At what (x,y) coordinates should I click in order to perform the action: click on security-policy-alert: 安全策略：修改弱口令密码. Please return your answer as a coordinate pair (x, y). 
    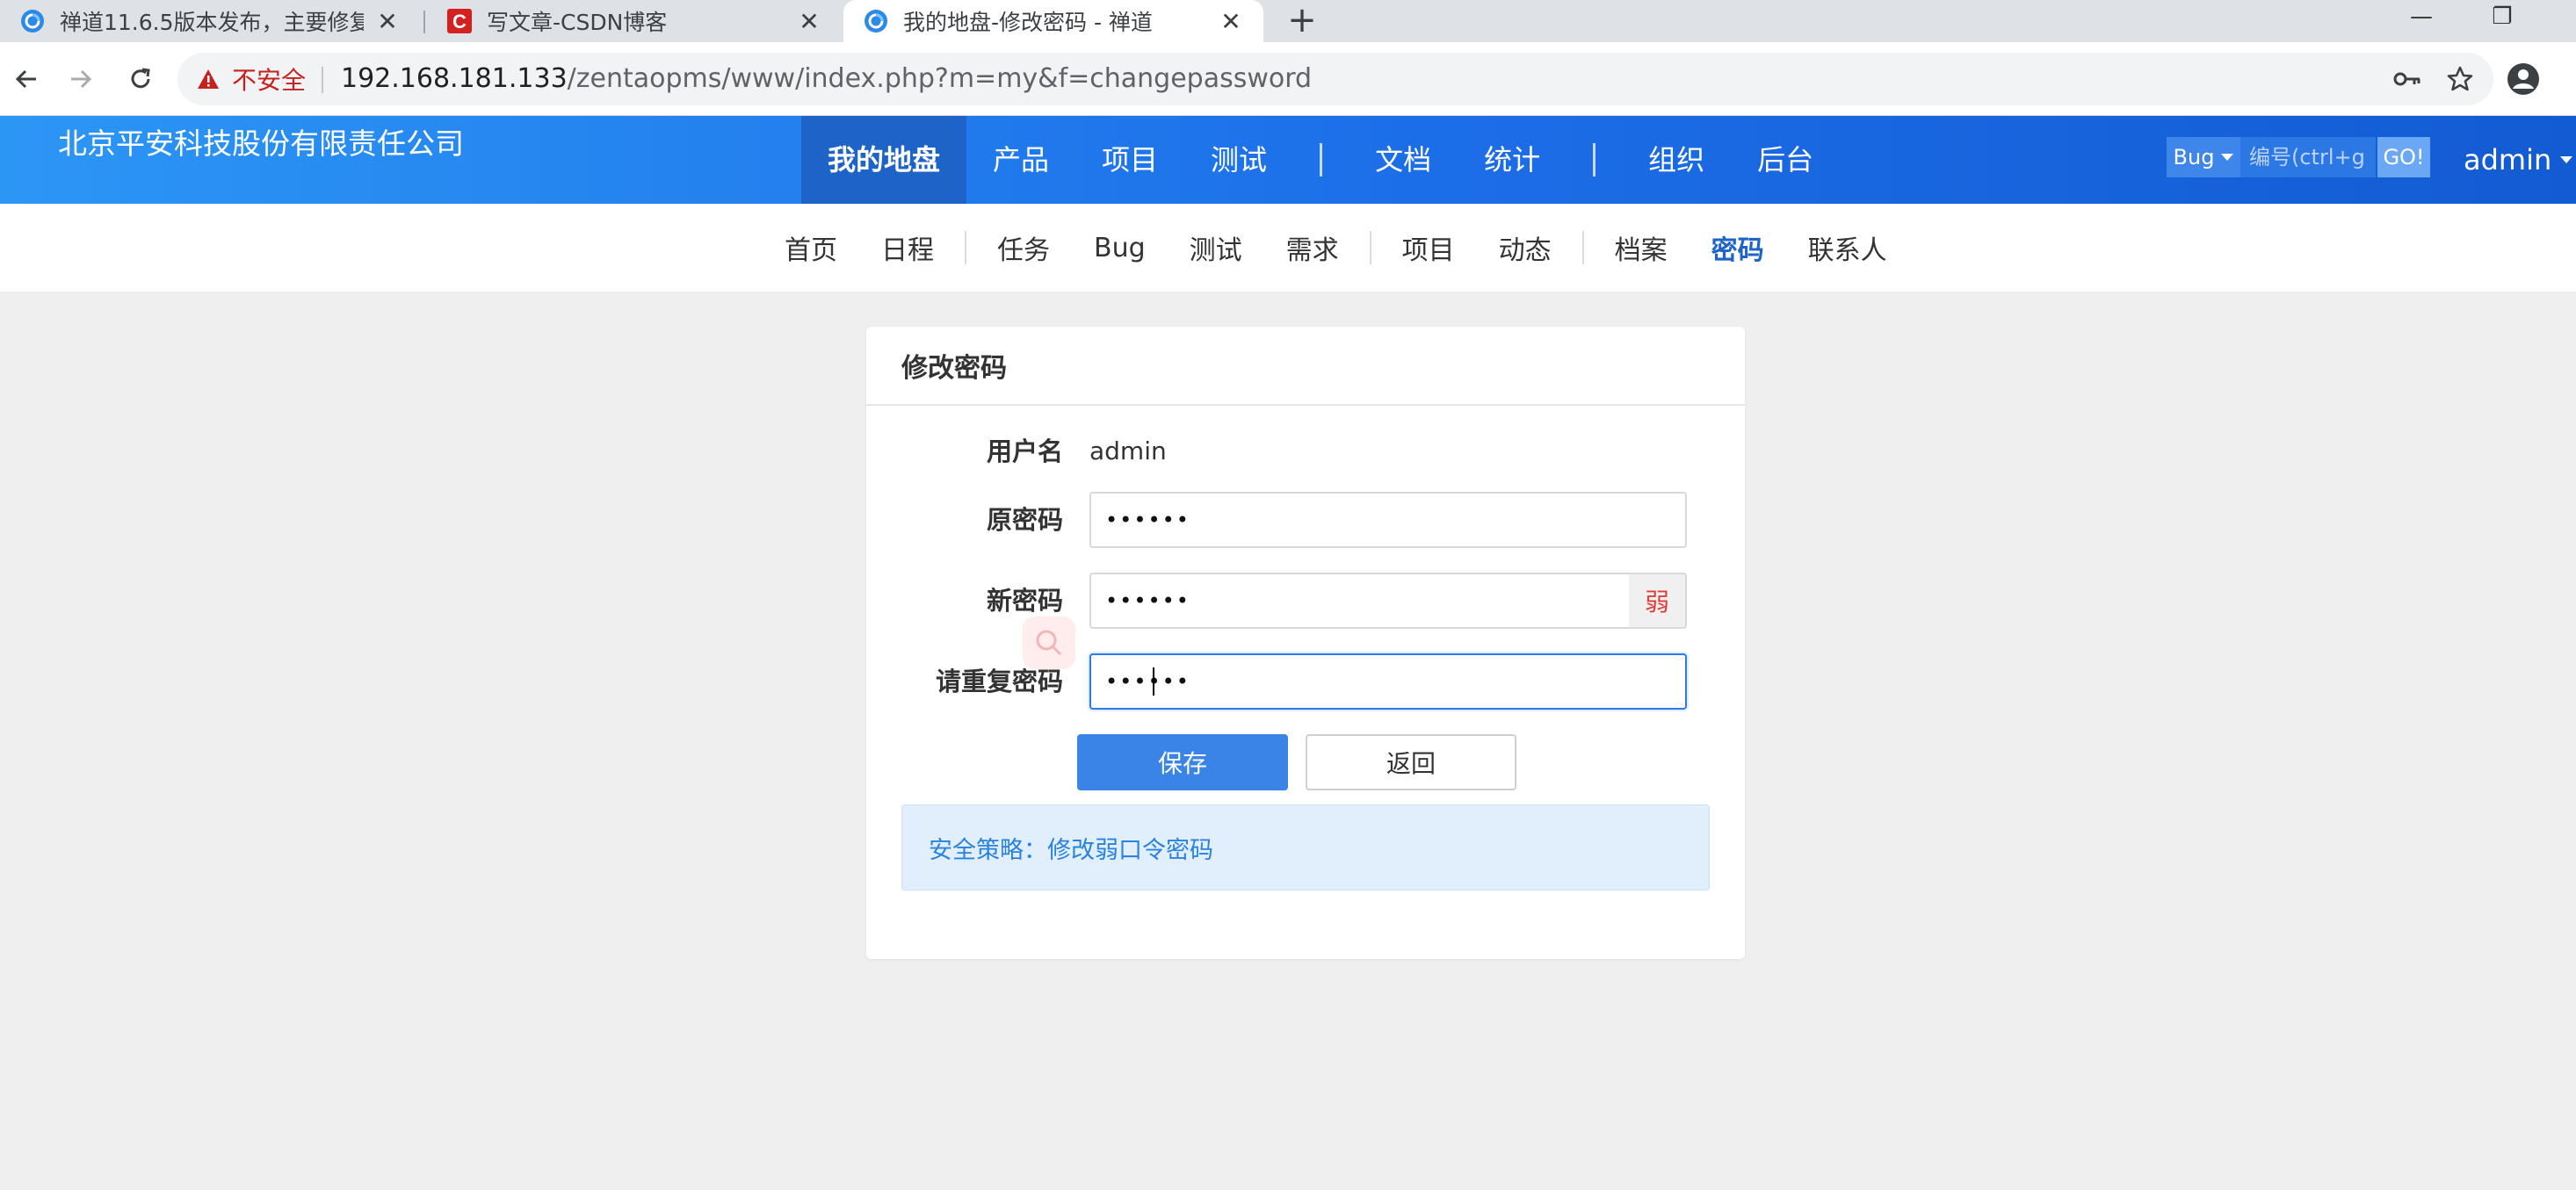
    Looking at the image, I should click on (1305, 847).